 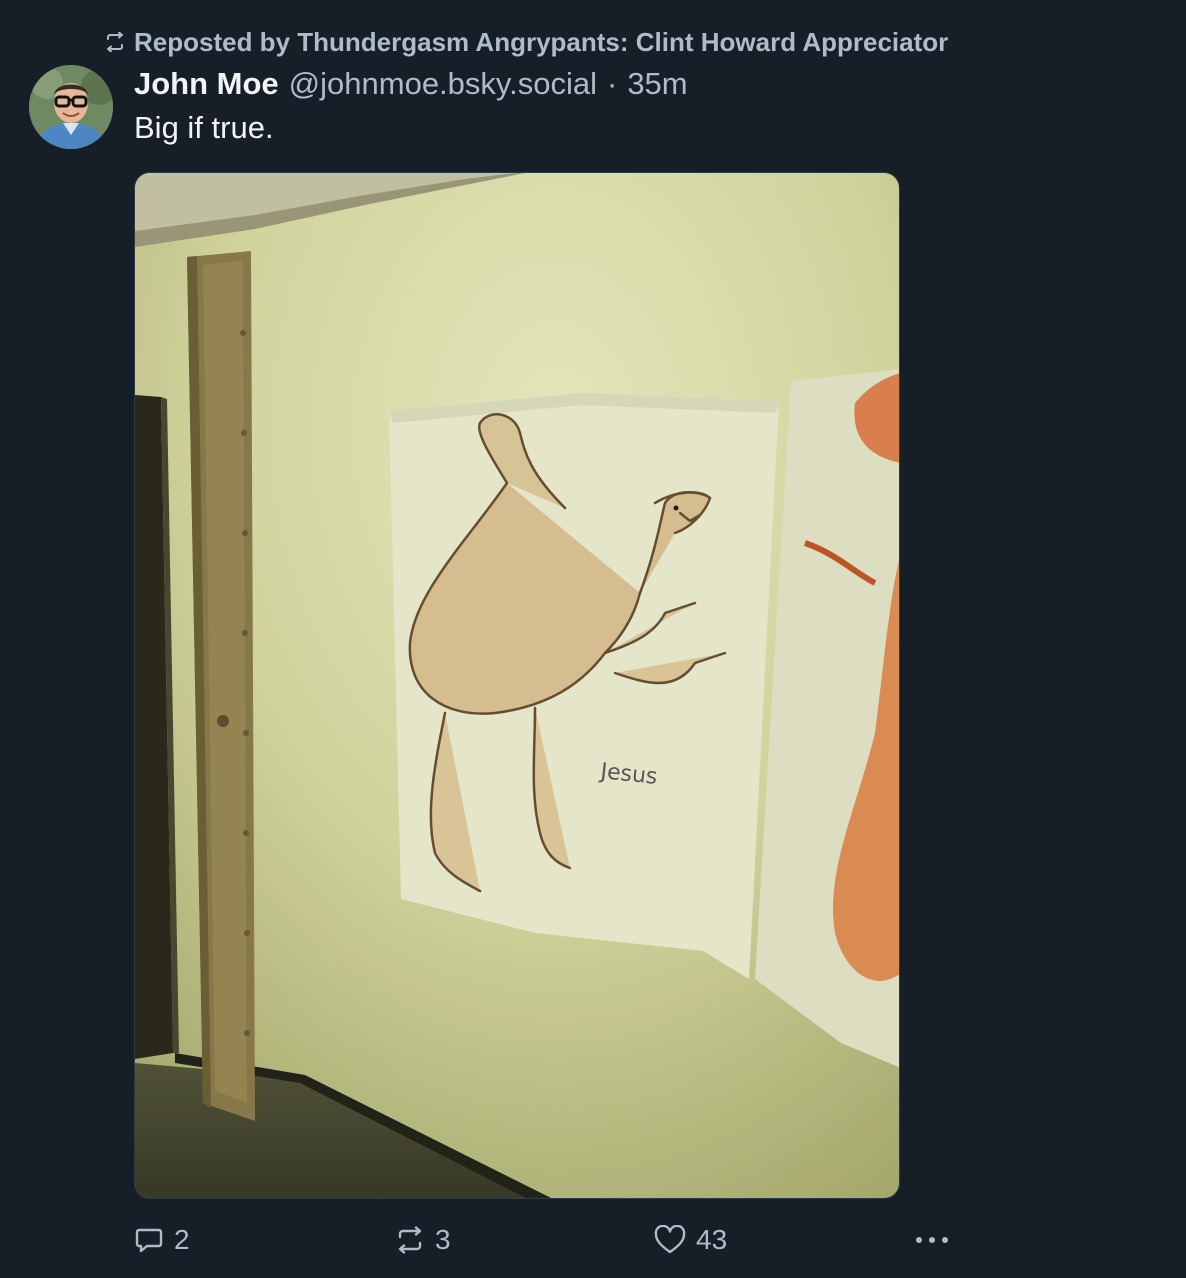 I want to click on author-display-name: John Moe, so click(x=206, y=84).